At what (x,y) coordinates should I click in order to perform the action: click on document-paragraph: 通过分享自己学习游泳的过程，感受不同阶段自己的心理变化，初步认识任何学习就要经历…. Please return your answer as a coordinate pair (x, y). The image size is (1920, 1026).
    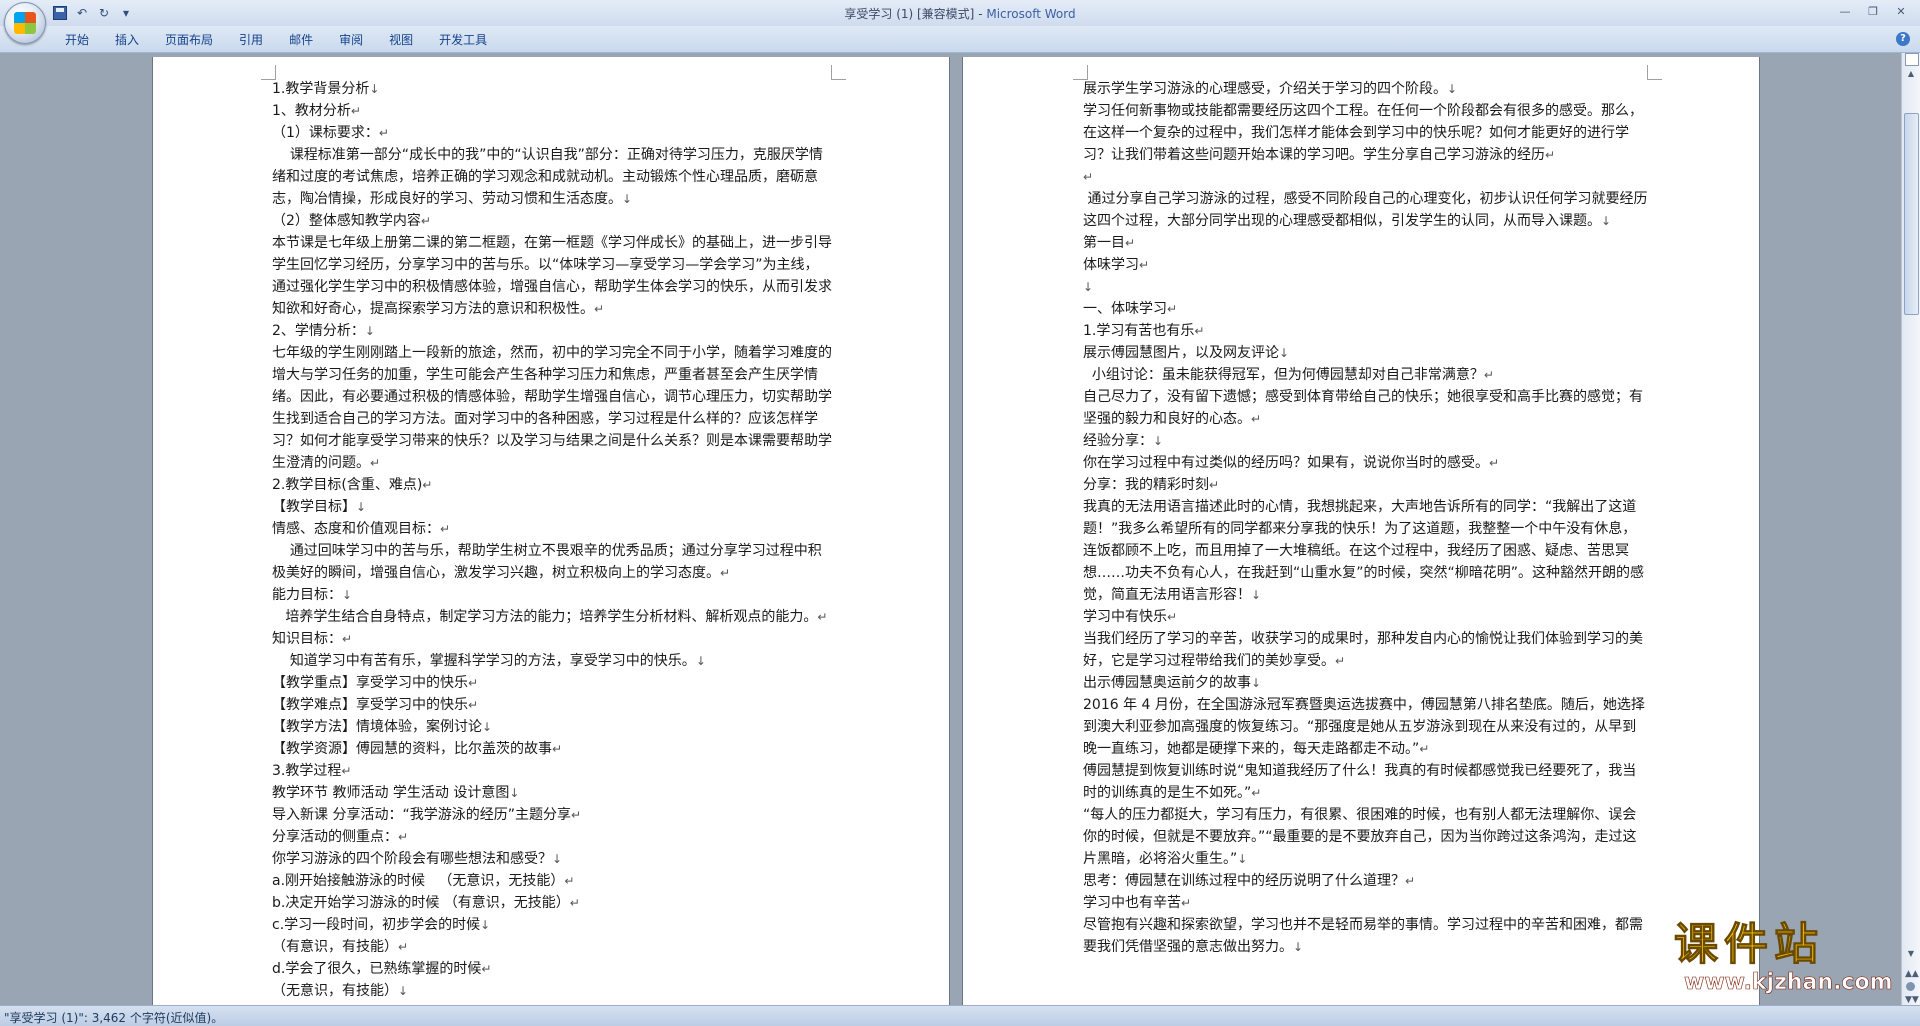
    Looking at the image, I should click on (1366, 210).